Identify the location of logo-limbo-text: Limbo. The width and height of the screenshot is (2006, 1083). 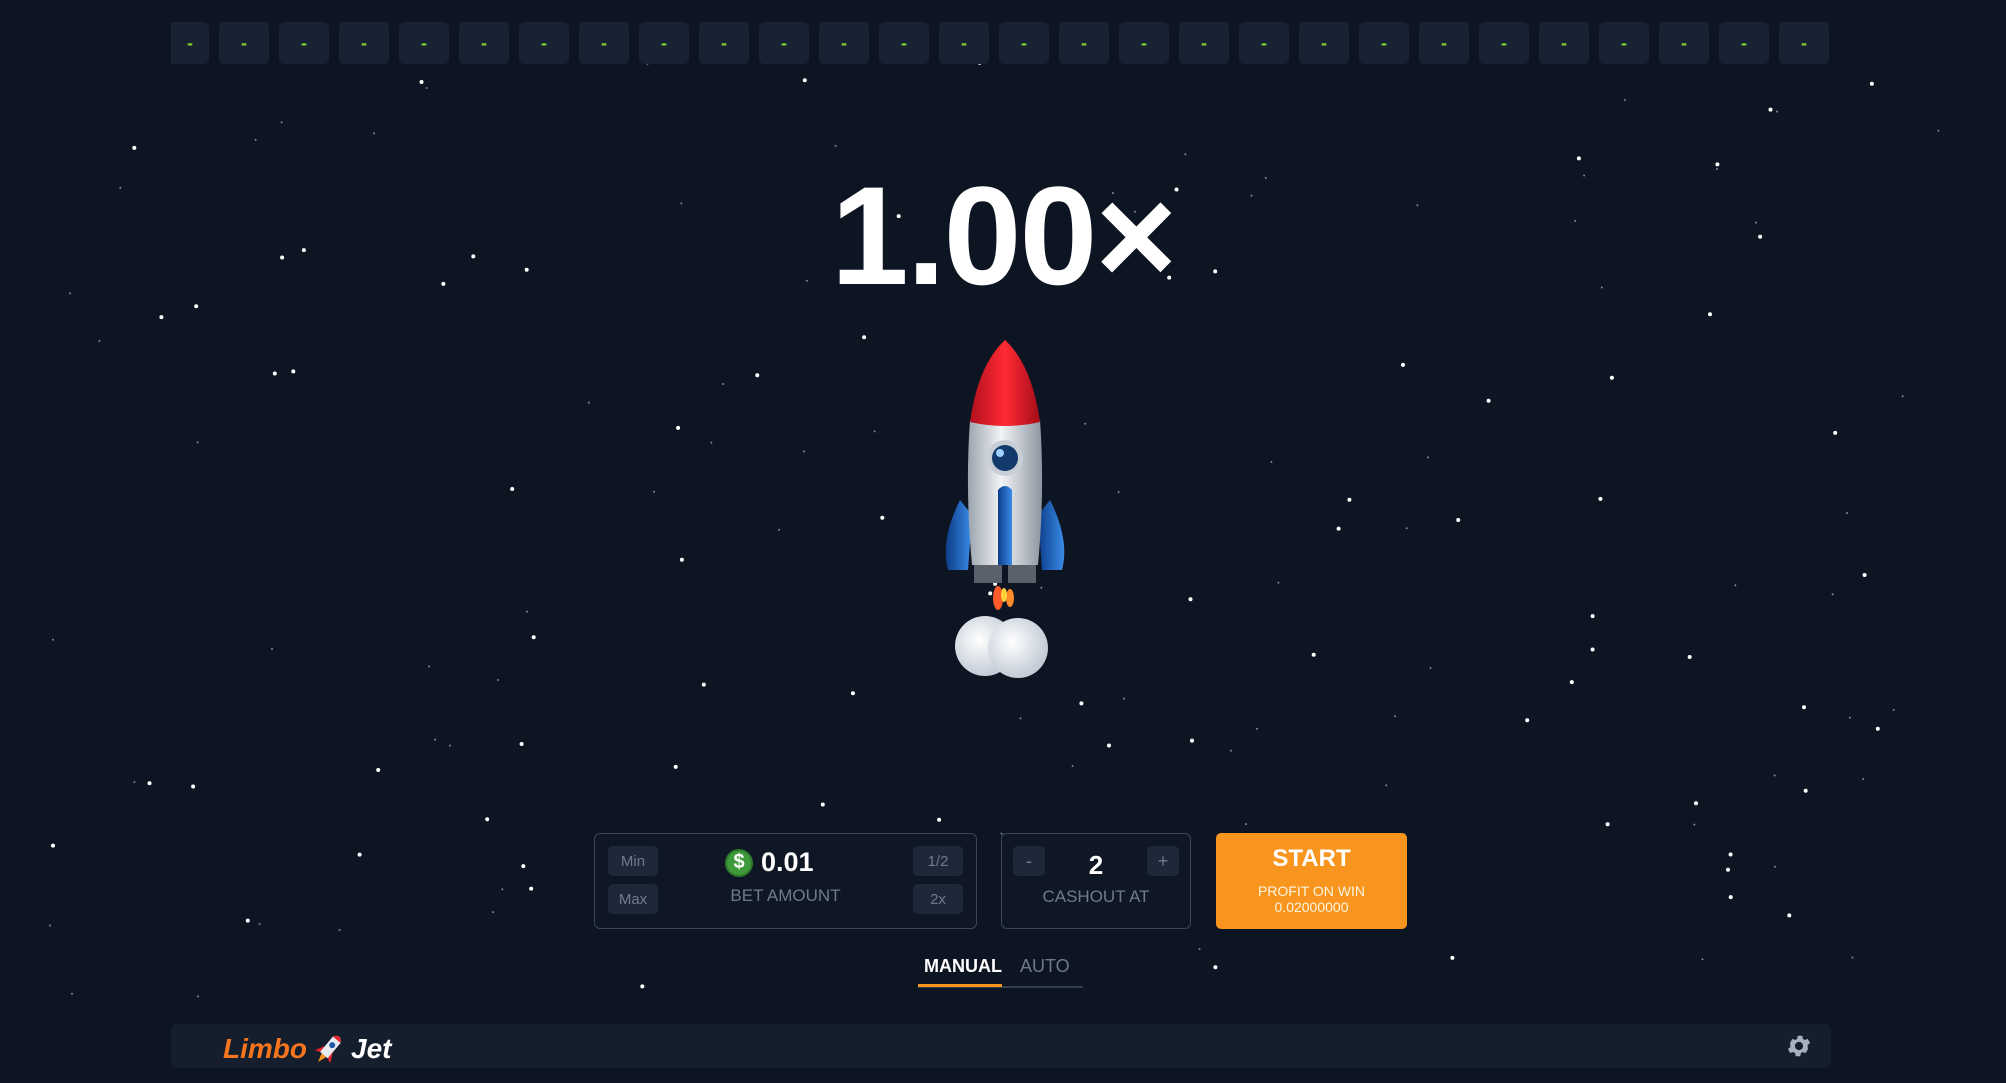
(265, 1048).